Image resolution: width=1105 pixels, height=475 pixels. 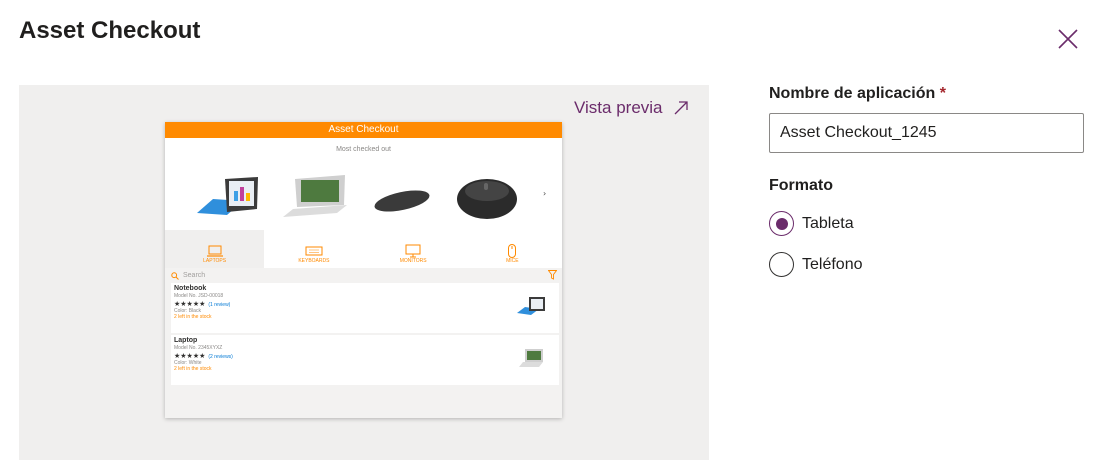 I want to click on app-search-bar: Search, so click(x=363, y=275).